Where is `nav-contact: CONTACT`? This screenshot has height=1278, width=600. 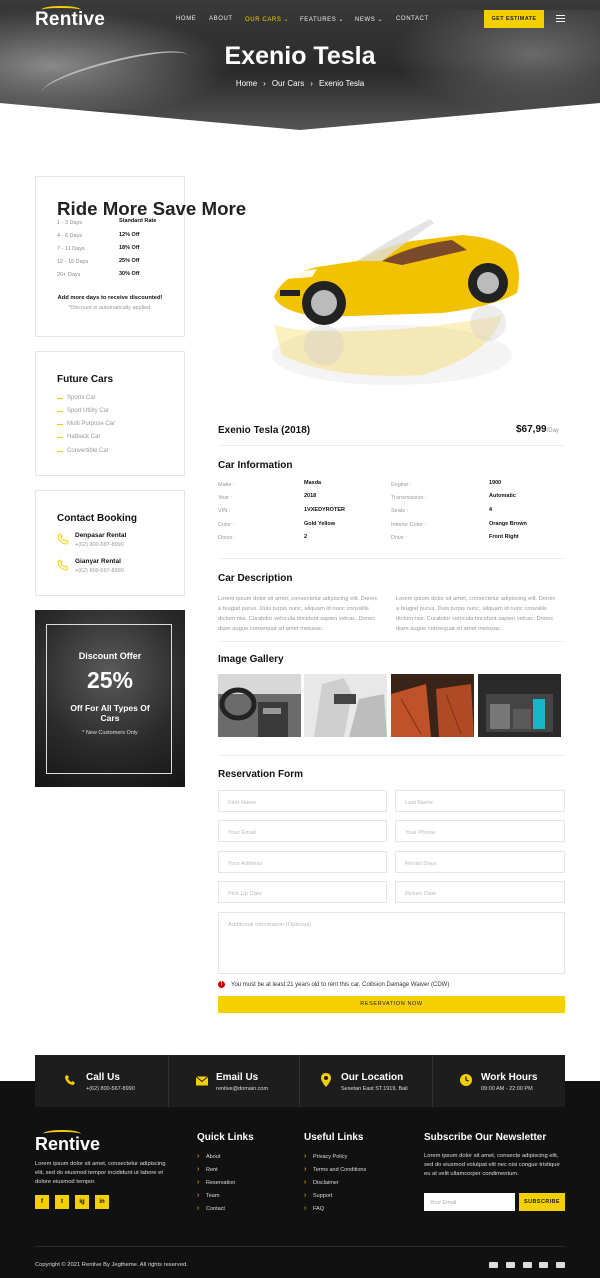
nav-contact: CONTACT is located at coordinates (412, 19).